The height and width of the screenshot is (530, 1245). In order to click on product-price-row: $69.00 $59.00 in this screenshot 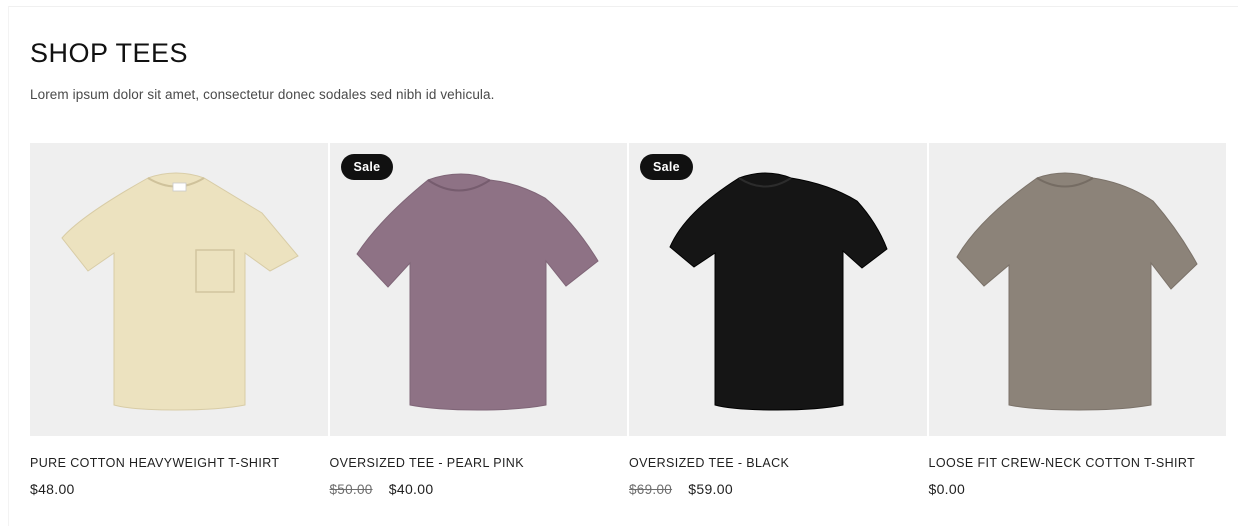, I will do `click(778, 489)`.